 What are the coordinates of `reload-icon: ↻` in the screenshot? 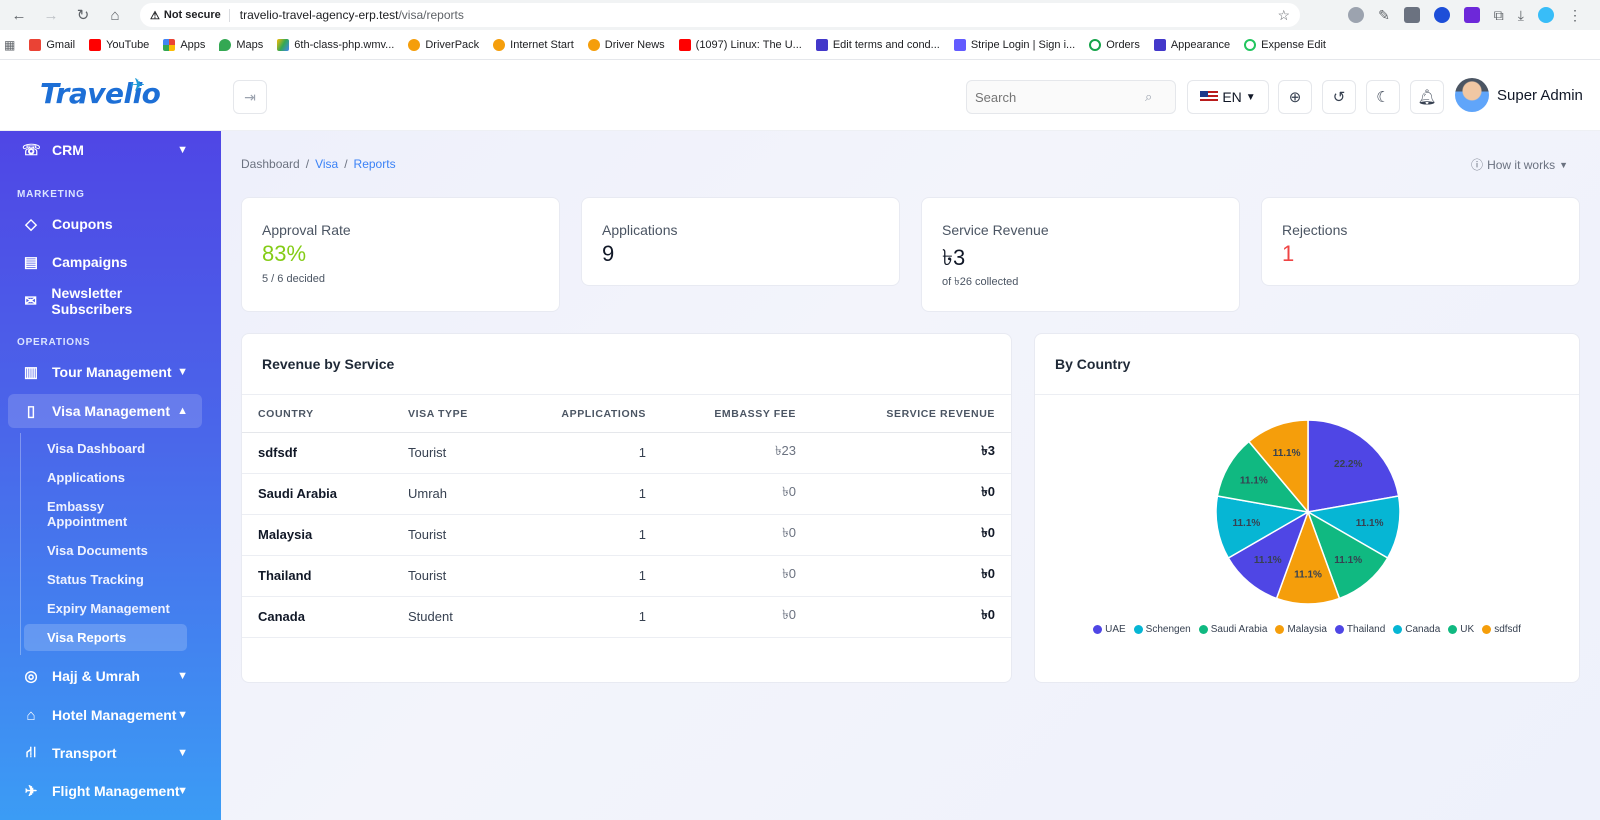 It's located at (83, 15).